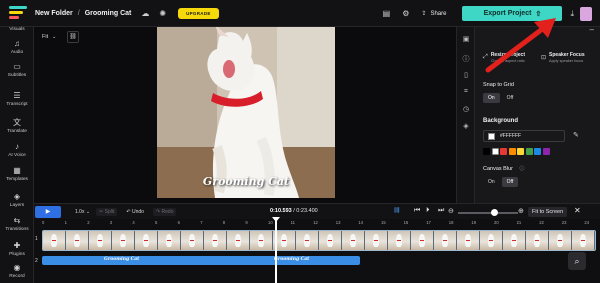 This screenshot has width=600, height=283. What do you see at coordinates (586, 13) in the screenshot?
I see `user-avatar` at bounding box center [586, 13].